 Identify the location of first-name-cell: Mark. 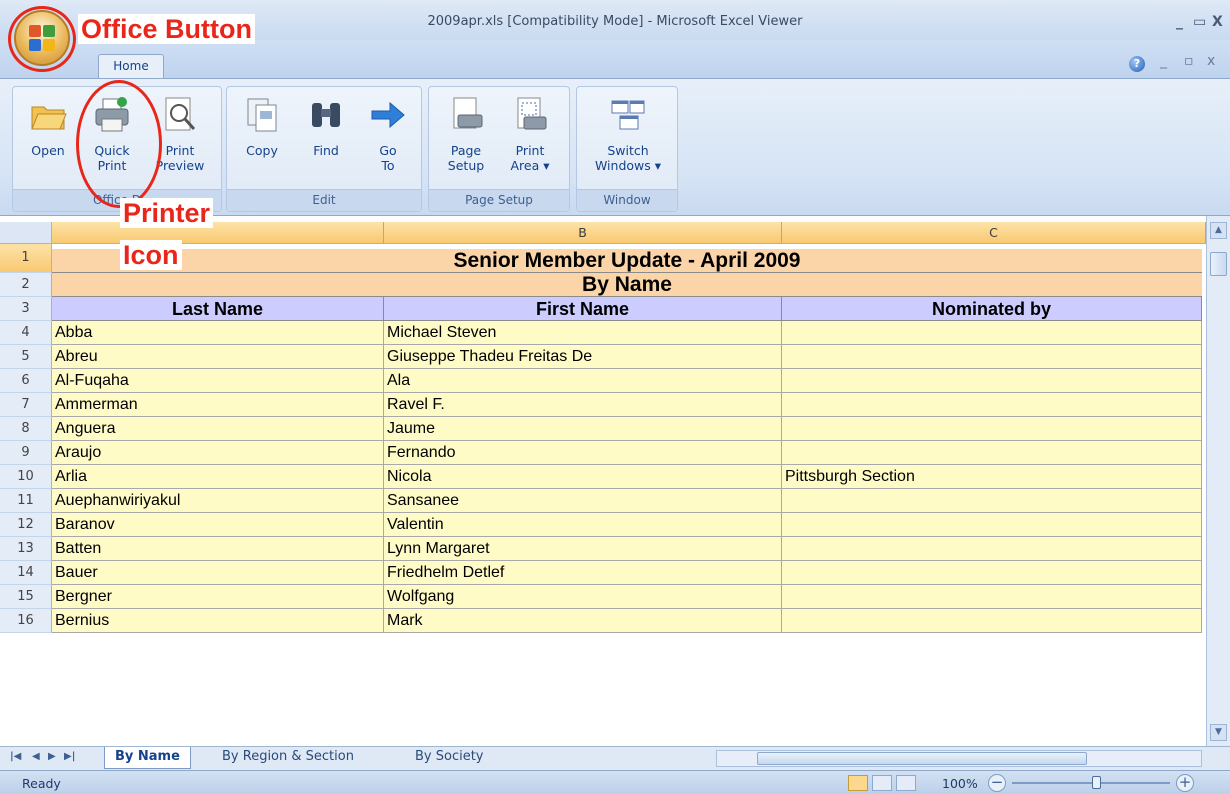
(583, 621).